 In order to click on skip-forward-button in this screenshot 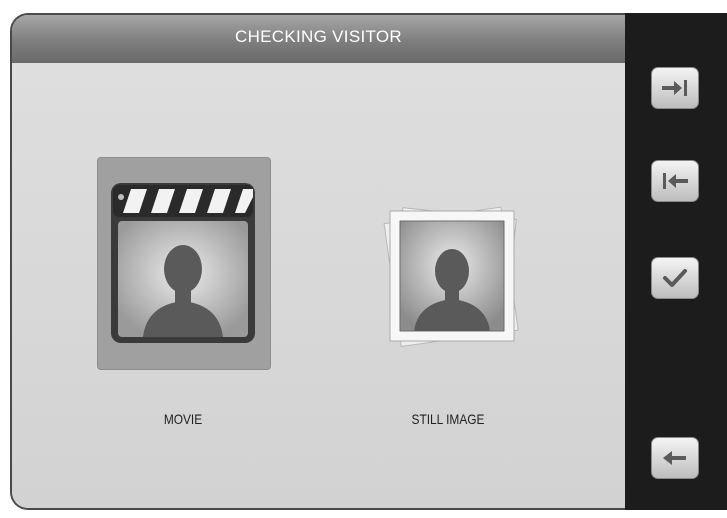, I will do `click(675, 88)`.